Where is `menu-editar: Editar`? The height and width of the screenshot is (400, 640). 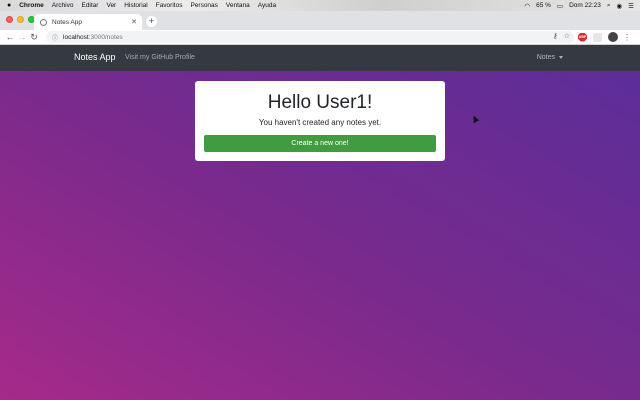 menu-editar: Editar is located at coordinates (89, 5).